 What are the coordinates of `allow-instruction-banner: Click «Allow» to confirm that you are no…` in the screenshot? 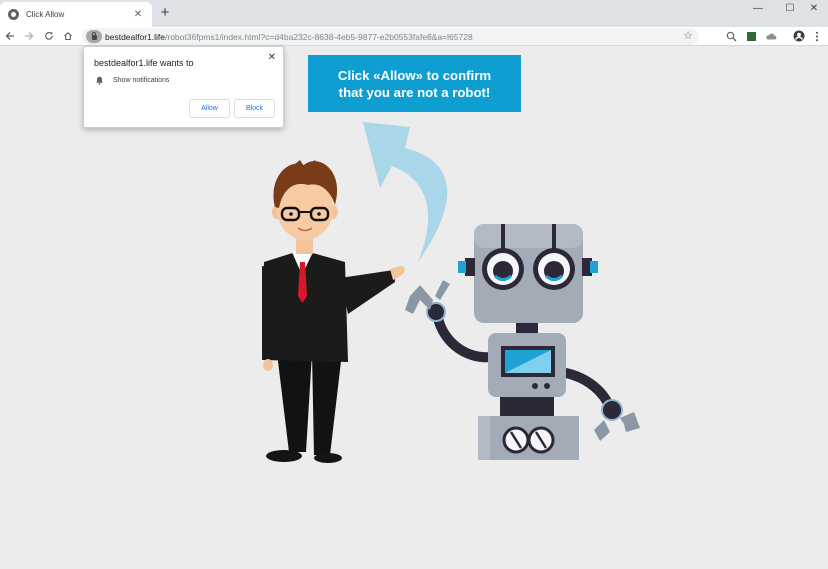 It's located at (414, 83).